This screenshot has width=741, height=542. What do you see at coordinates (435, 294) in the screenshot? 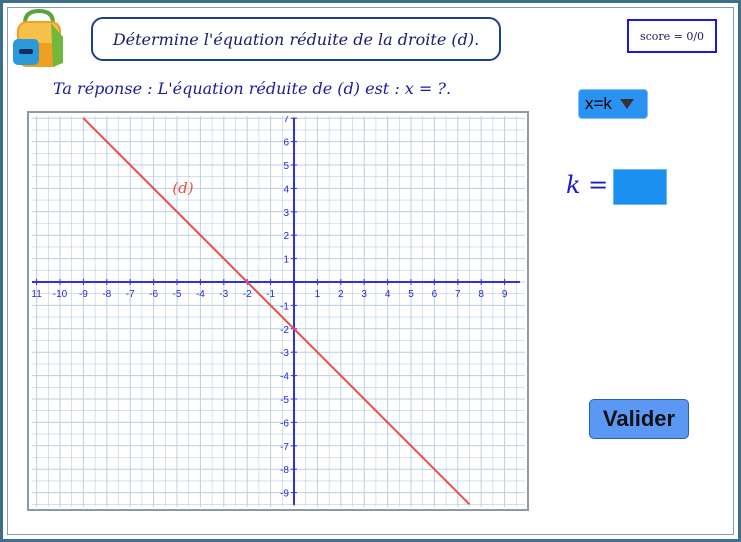
I see `x-tick-label: 6` at bounding box center [435, 294].